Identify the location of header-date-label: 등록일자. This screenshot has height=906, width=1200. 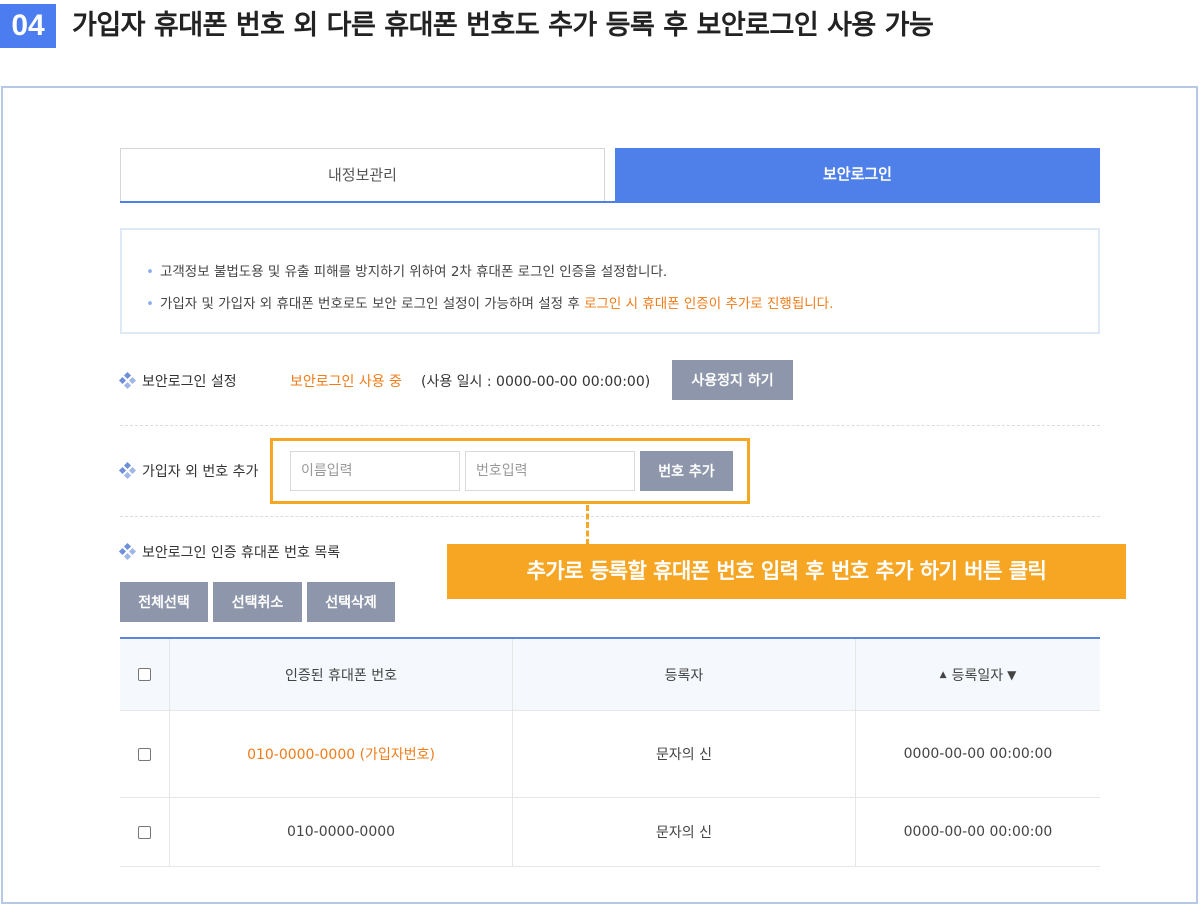
(977, 675).